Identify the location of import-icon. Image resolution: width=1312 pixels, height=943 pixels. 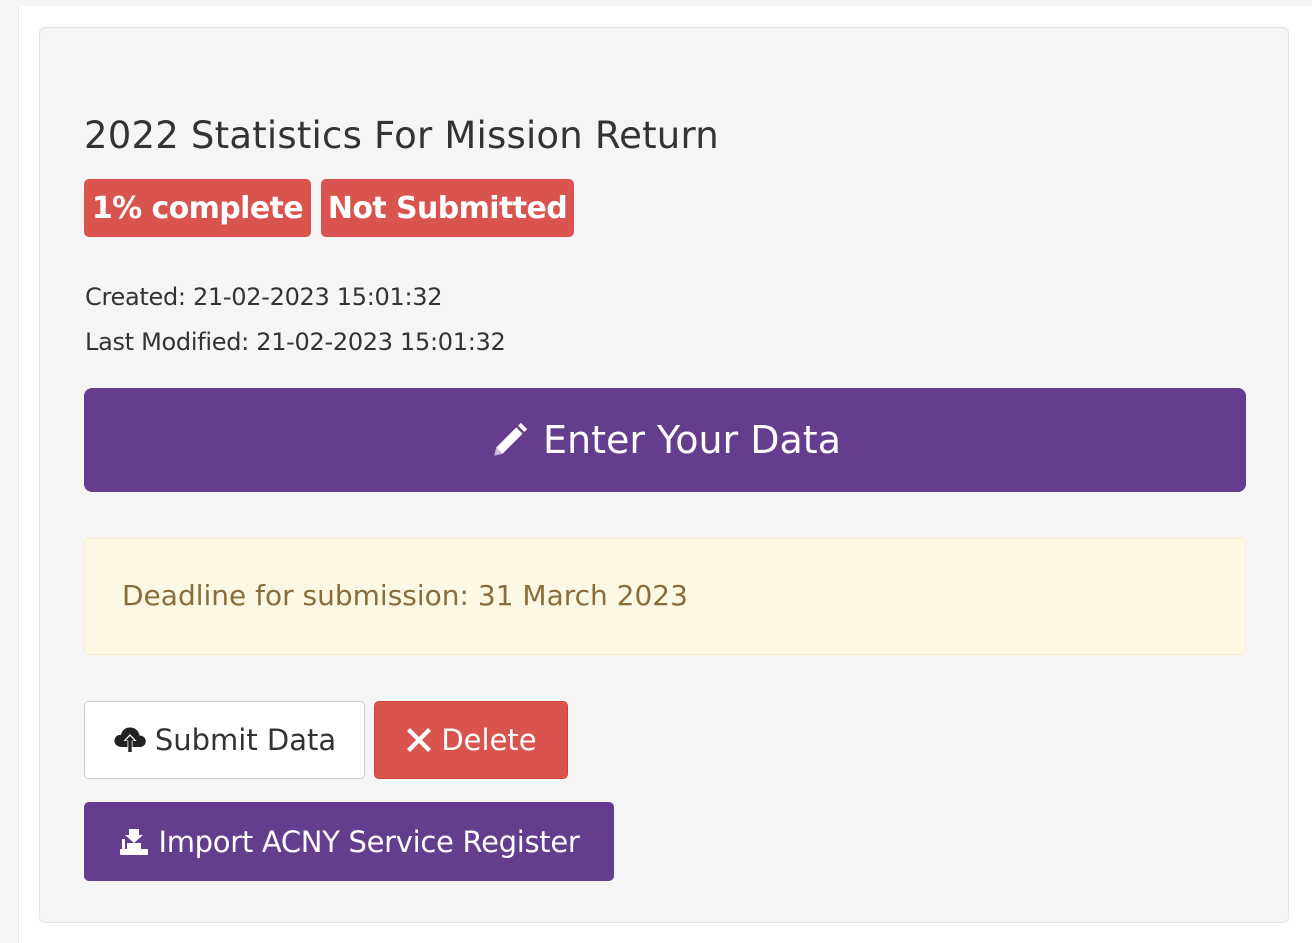
(134, 842).